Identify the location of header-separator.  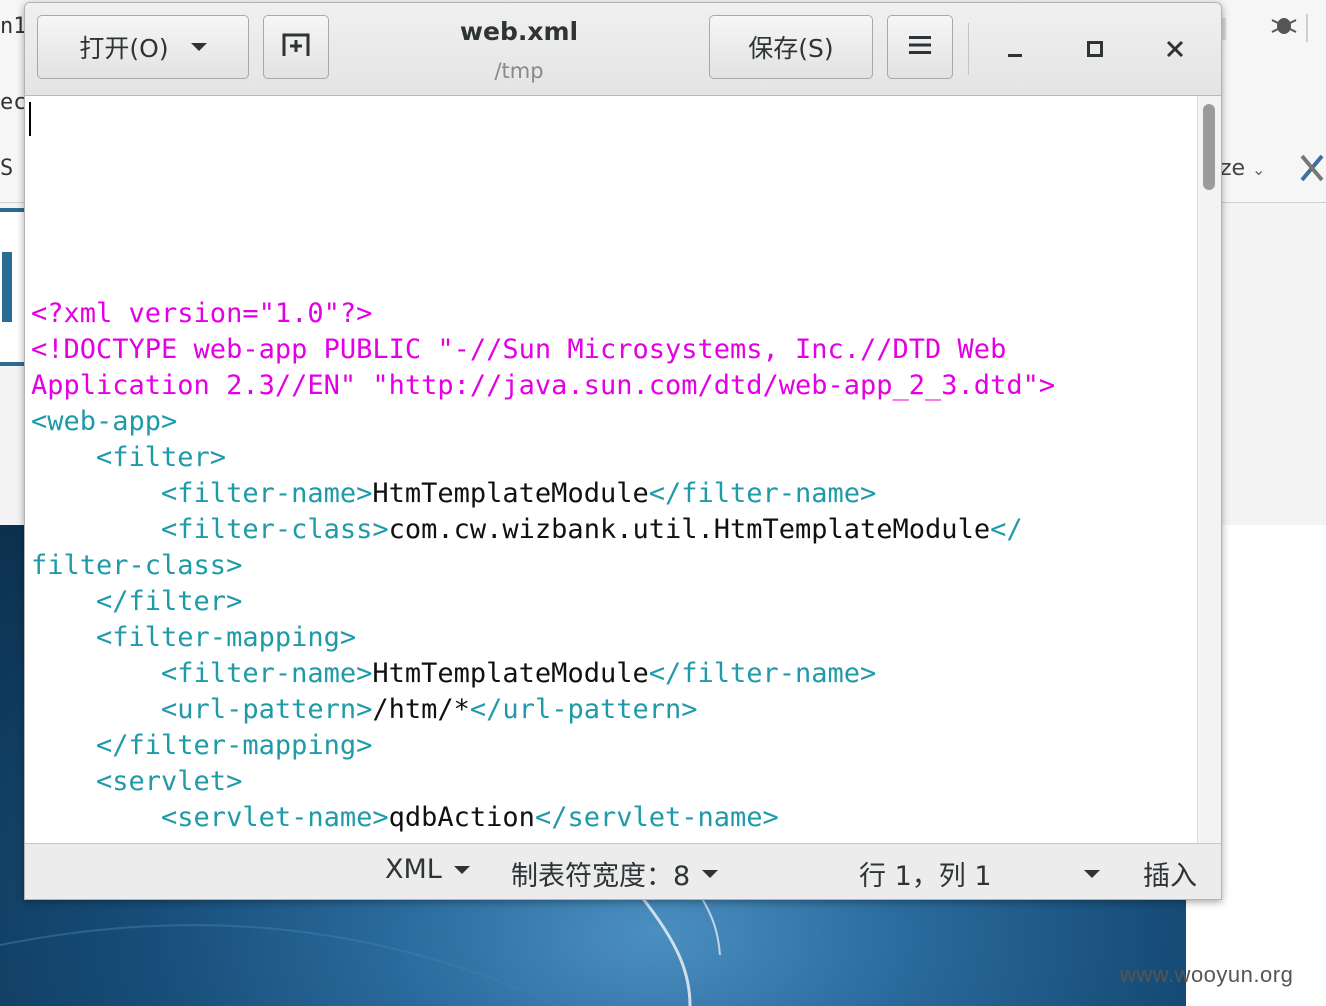
(968, 49).